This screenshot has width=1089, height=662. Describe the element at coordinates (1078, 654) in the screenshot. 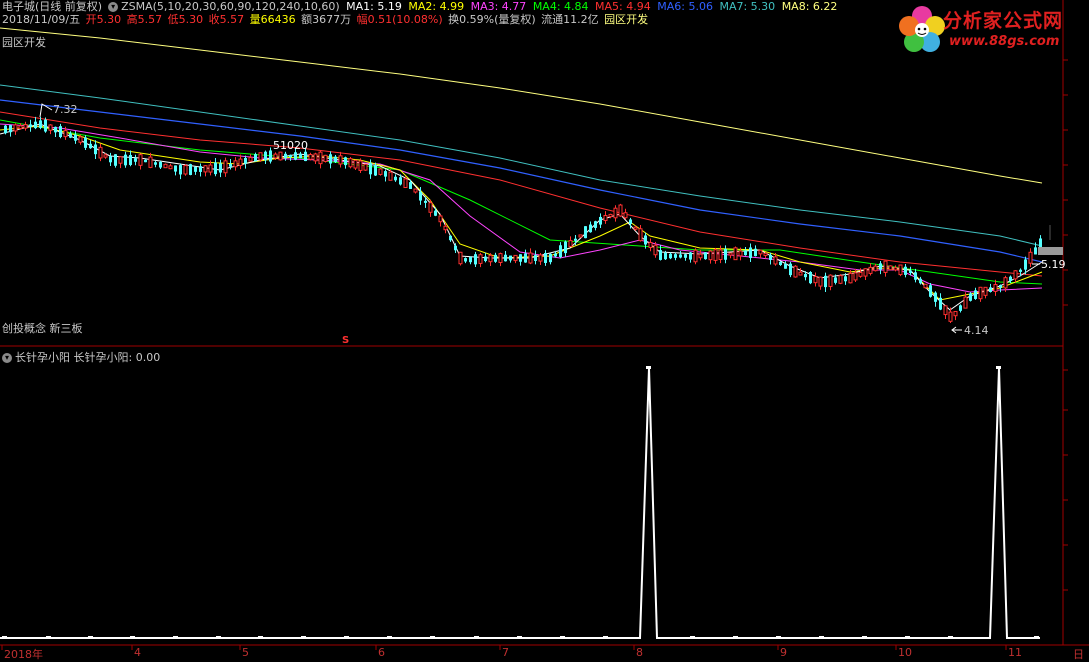

I see `period-day-button: 日` at that location.